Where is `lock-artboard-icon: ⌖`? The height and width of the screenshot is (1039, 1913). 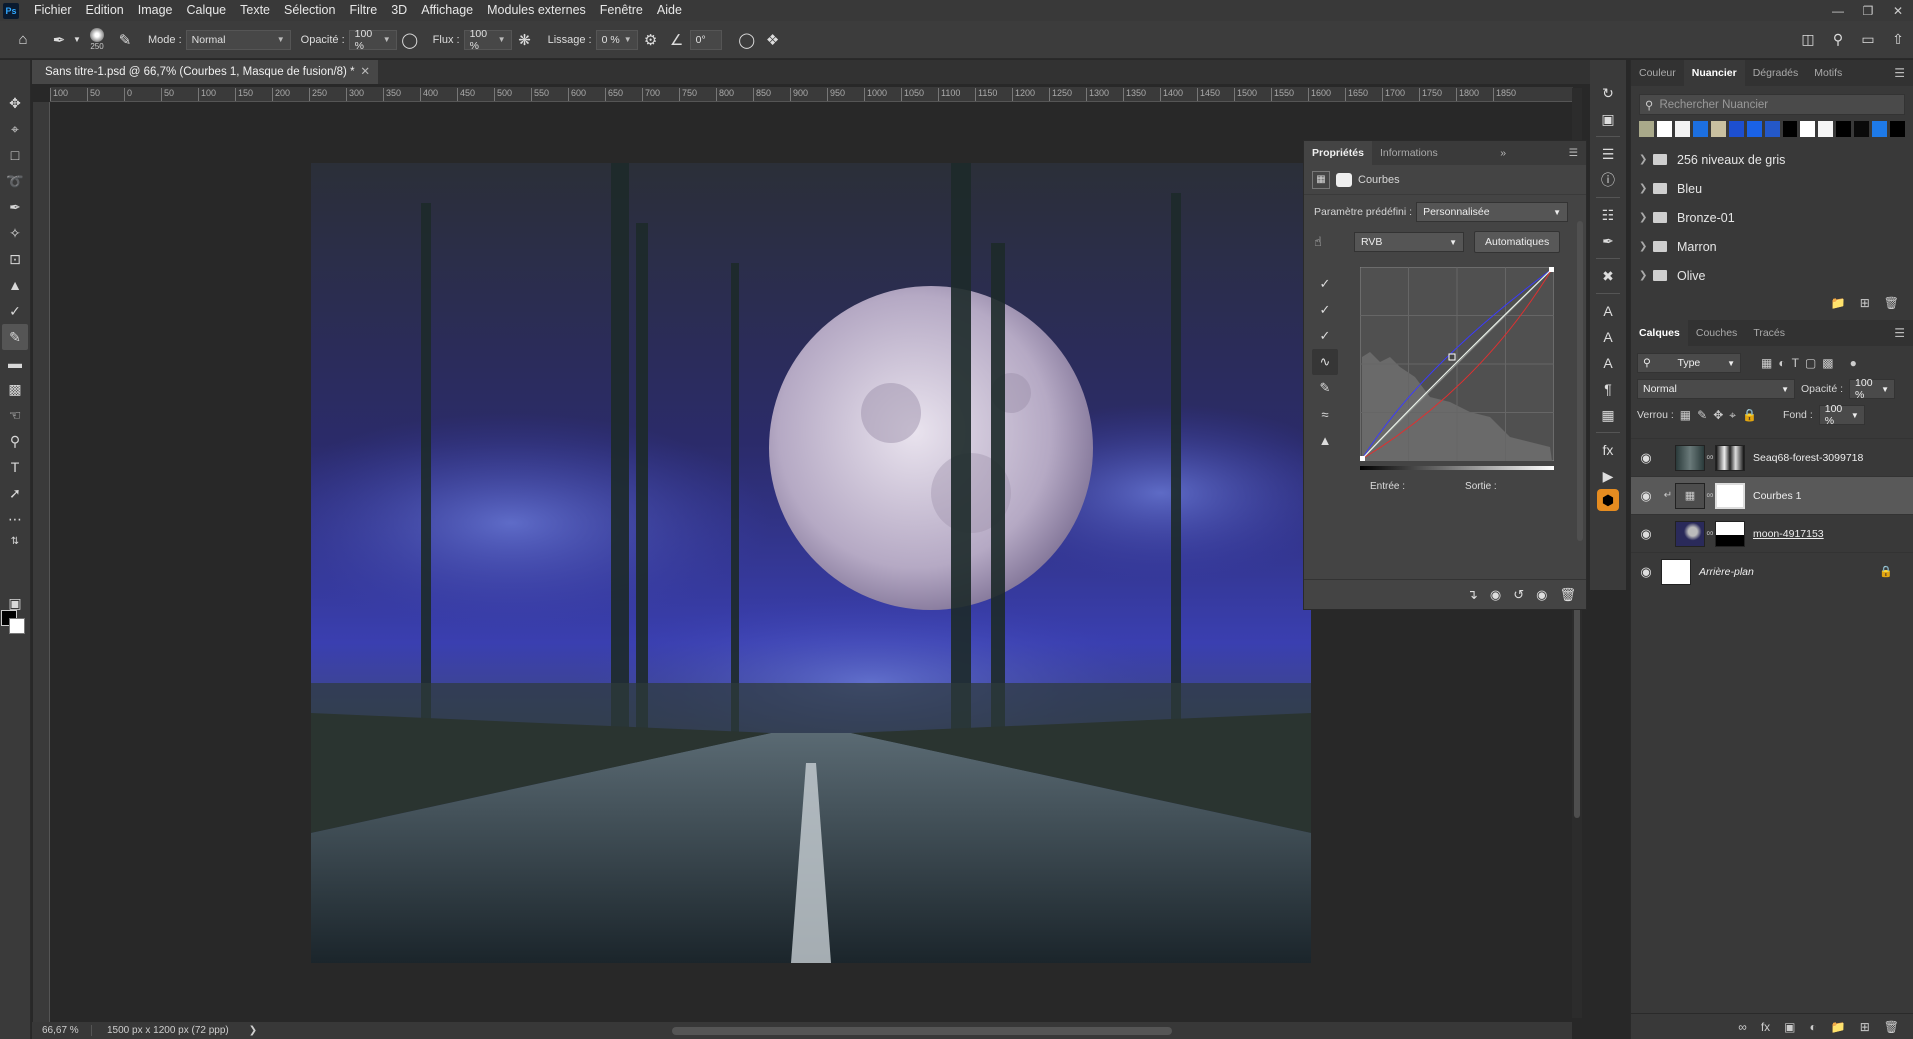 lock-artboard-icon: ⌖ is located at coordinates (1732, 415).